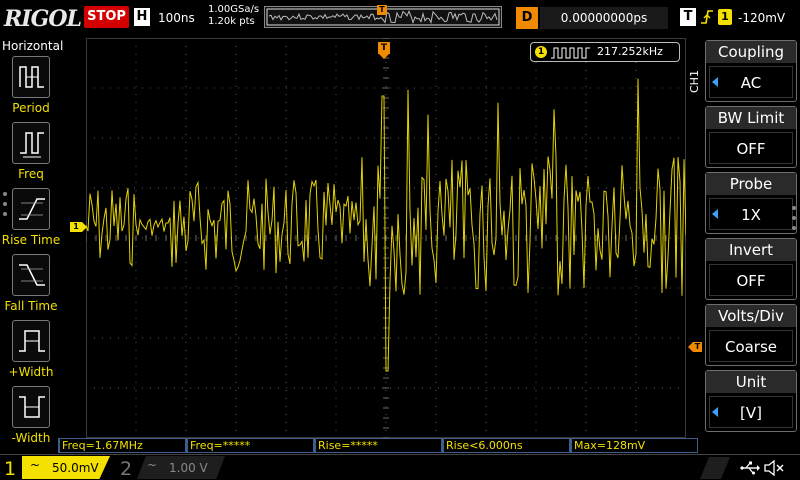 The image size is (800, 480). What do you see at coordinates (152, 465) in the screenshot?
I see `ch2-coupling-icon: ~` at bounding box center [152, 465].